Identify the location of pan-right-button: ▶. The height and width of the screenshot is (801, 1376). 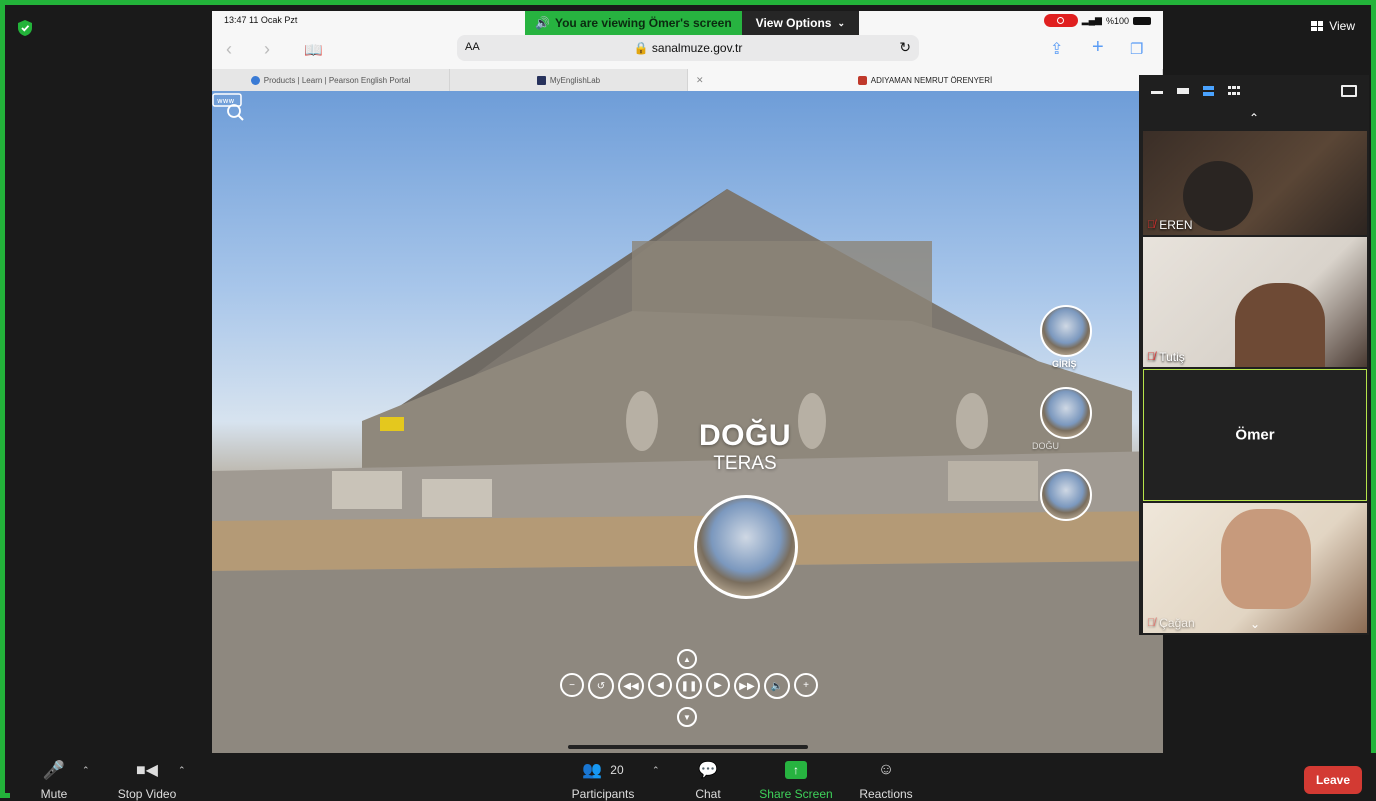
(718, 685).